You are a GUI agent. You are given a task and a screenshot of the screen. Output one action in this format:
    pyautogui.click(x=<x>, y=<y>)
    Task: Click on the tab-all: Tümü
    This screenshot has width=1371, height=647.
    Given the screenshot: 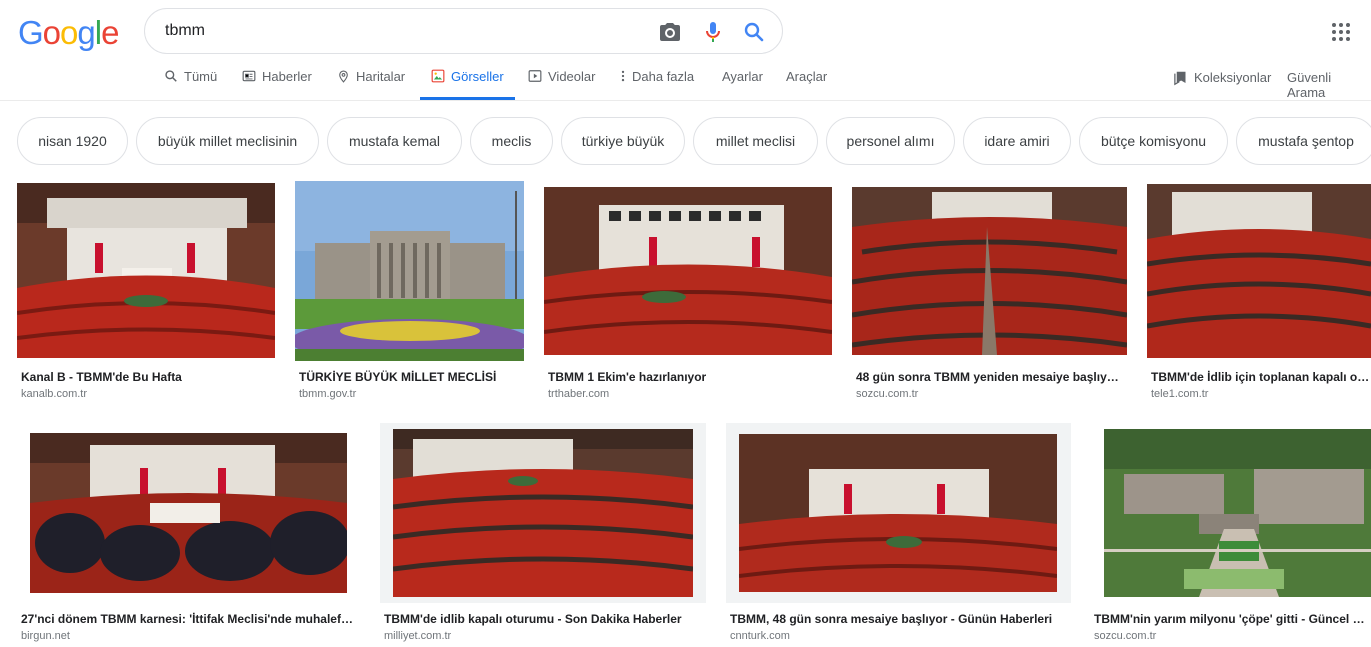 What is the action you would take?
    pyautogui.click(x=190, y=85)
    